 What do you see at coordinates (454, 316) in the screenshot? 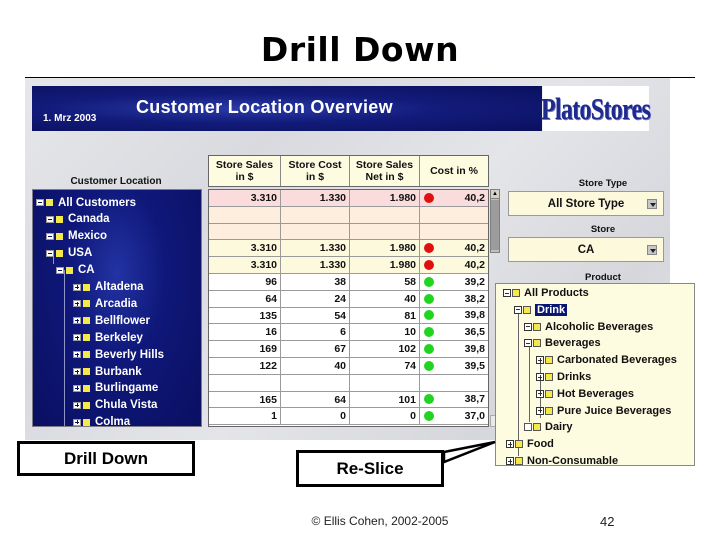
I see `cell-cost-percent: 39,8` at bounding box center [454, 316].